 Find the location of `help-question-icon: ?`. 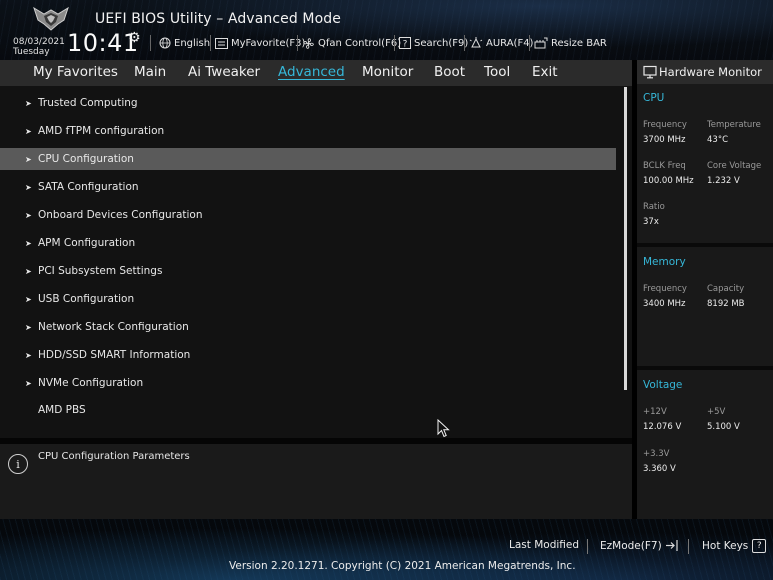

help-question-icon: ? is located at coordinates (759, 546).